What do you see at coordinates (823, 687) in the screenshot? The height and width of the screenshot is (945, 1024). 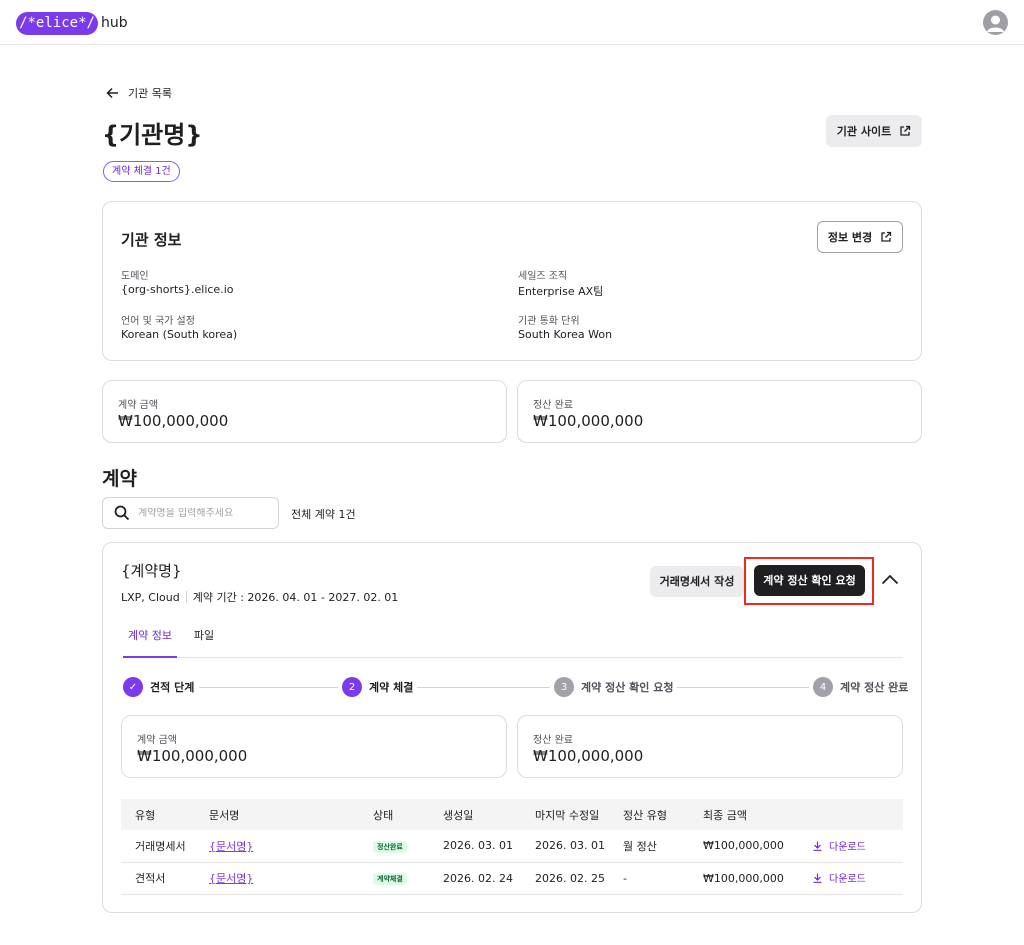 I see `step-settle-complete-number: 4` at bounding box center [823, 687].